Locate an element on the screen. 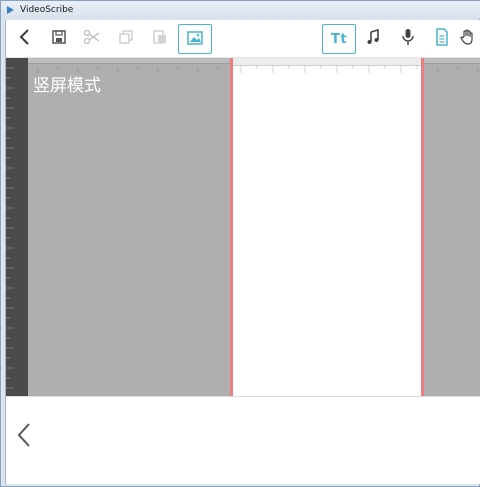  image-icon is located at coordinates (195, 39).